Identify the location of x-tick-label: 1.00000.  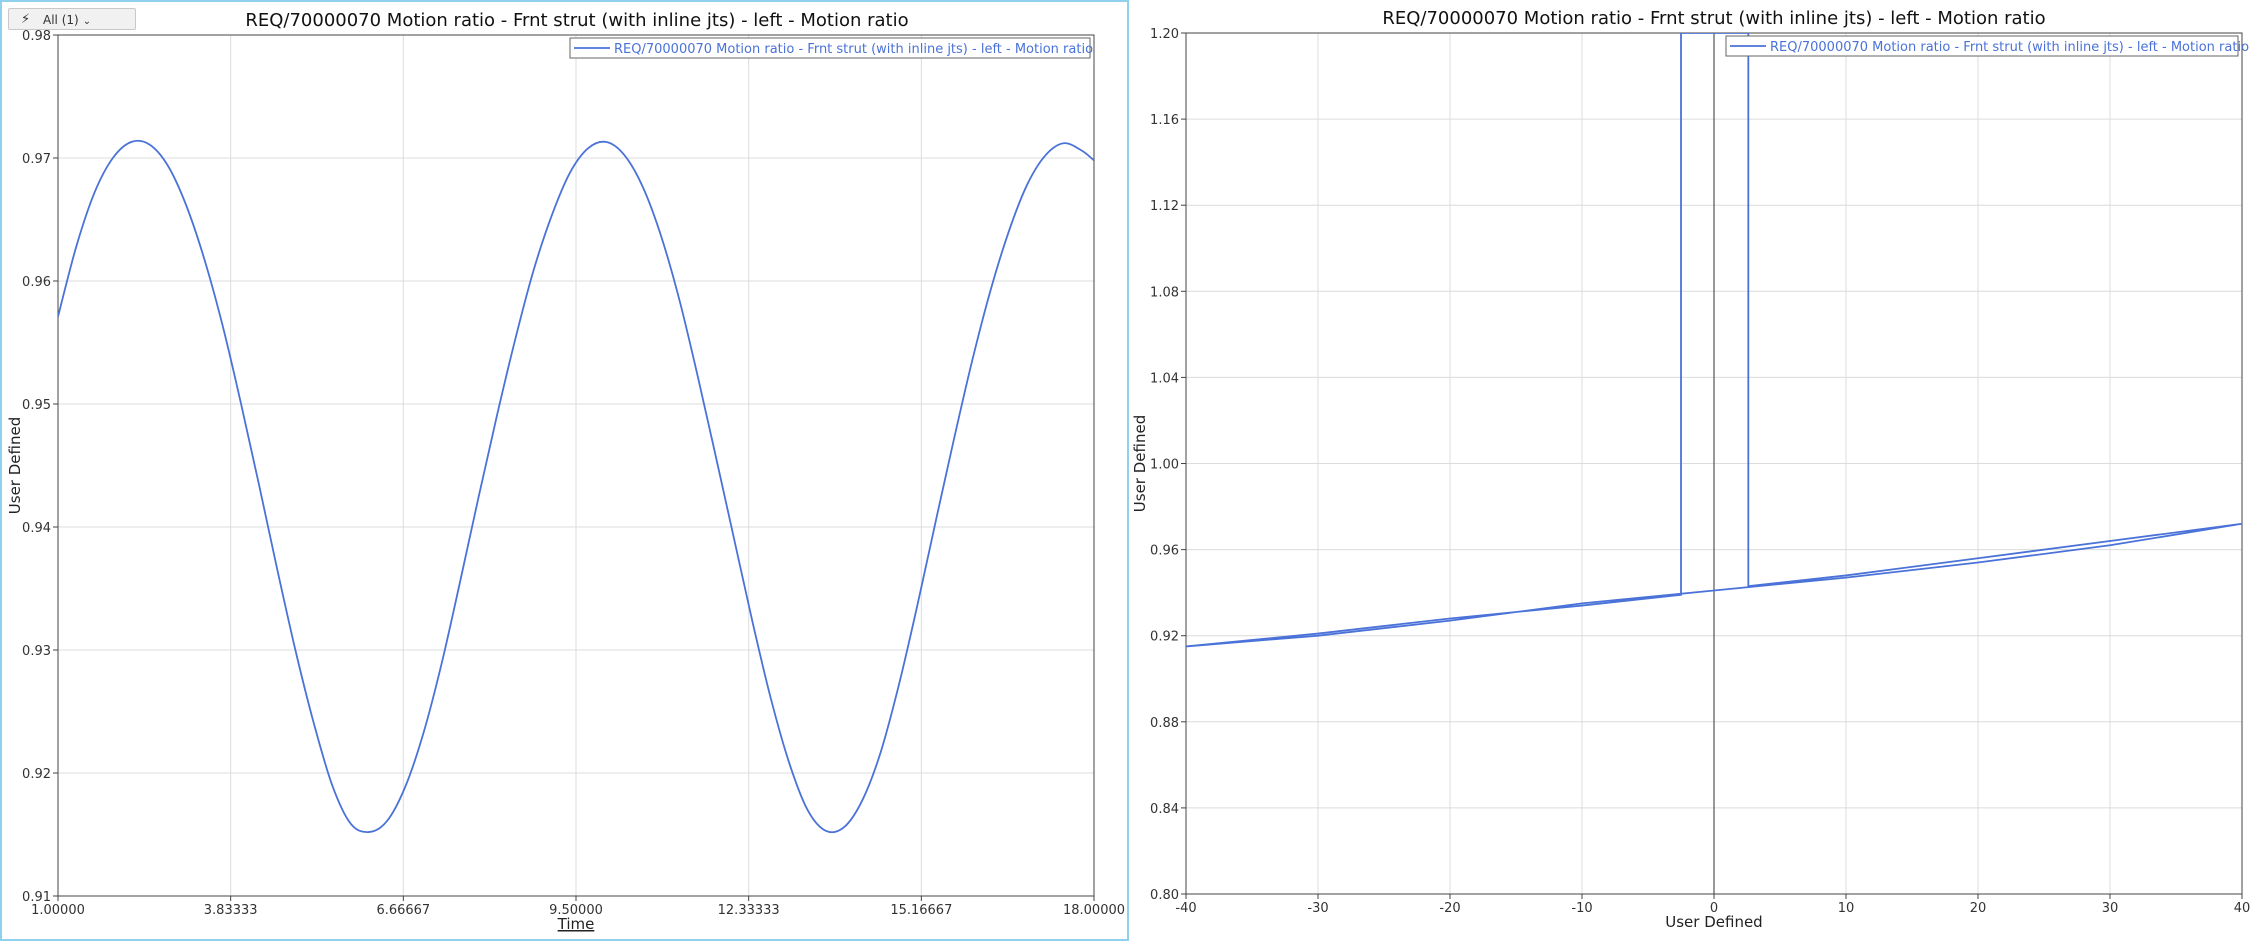
(58, 910).